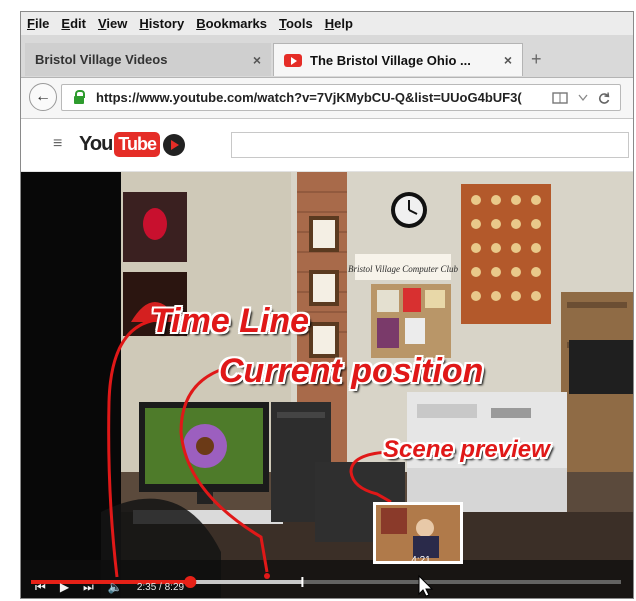 The image size is (636, 601). I want to click on reader-view-icon, so click(560, 97).